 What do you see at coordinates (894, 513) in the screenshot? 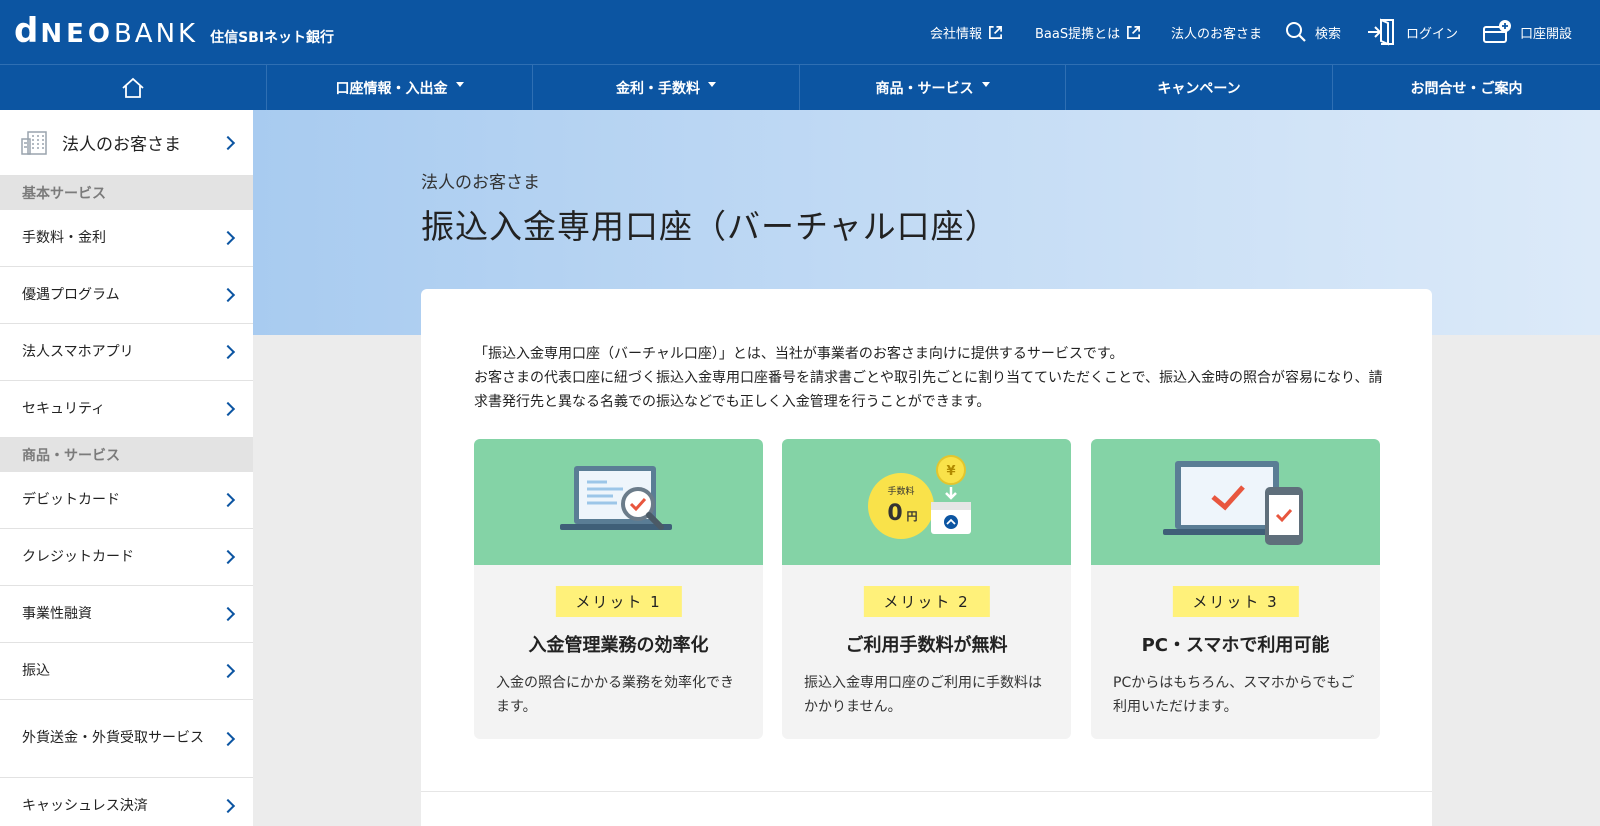
I see `fee-value: 0` at bounding box center [894, 513].